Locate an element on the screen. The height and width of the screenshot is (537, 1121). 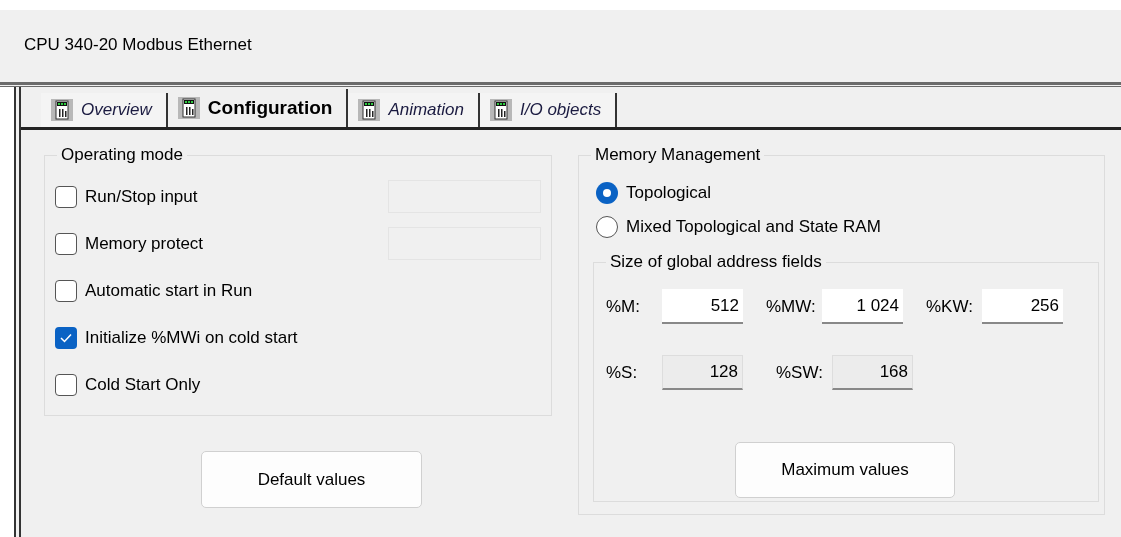
tab: I/O objects is located at coordinates (549, 110).